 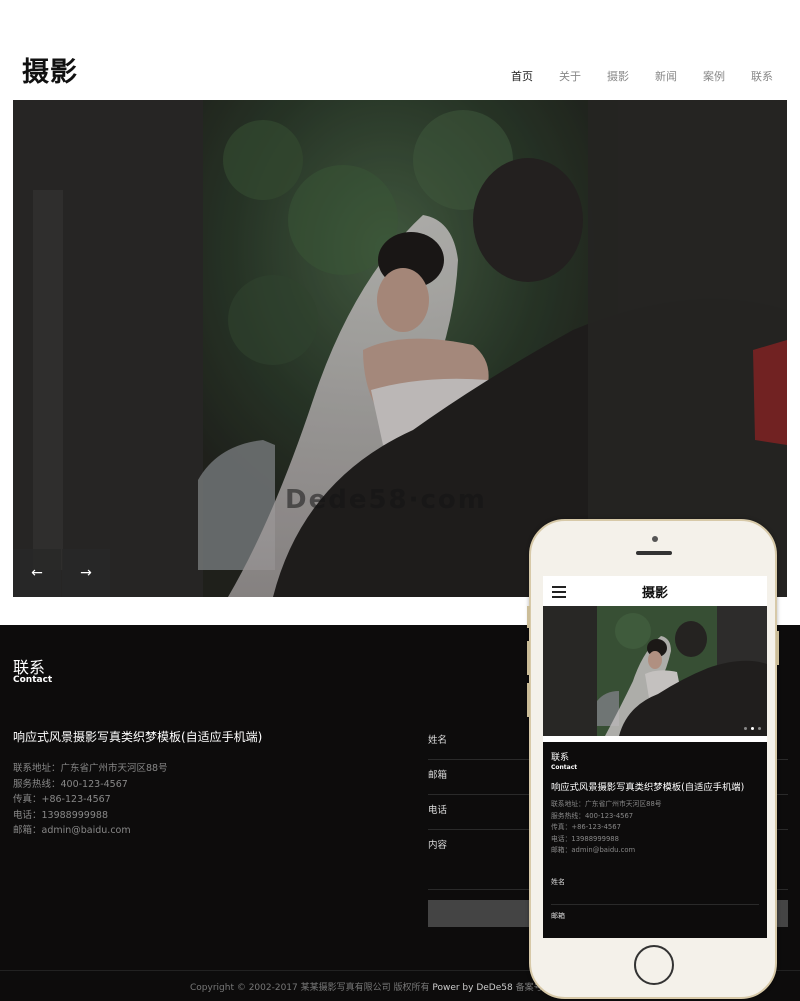 I want to click on nav-item-photography: 摄影, so click(x=605, y=76).